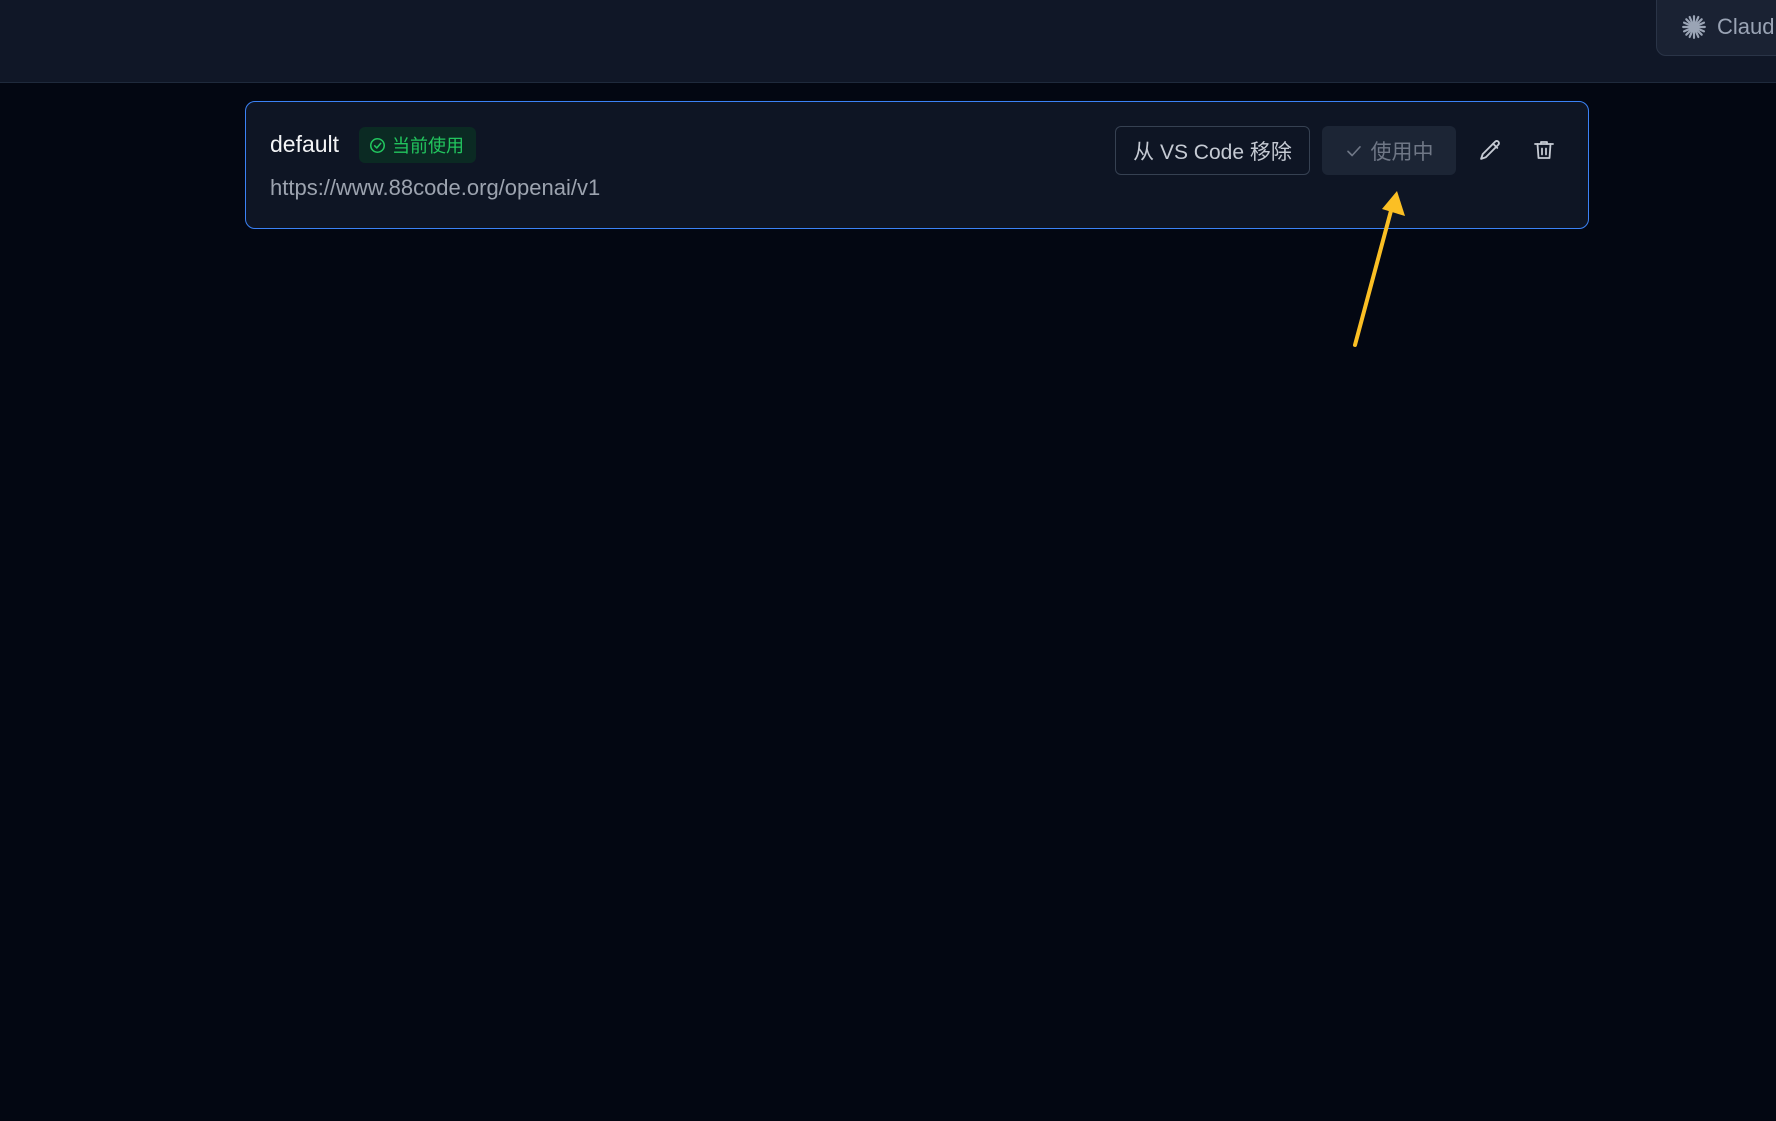 The image size is (1776, 1121). I want to click on trash-icon, so click(1544, 150).